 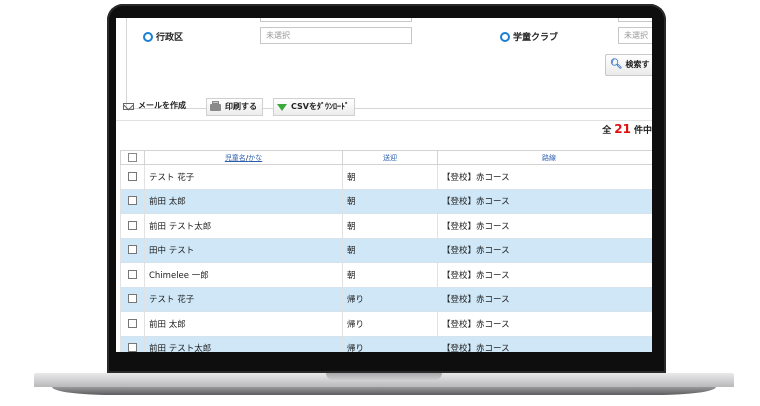 I want to click on download-icon, so click(x=282, y=107).